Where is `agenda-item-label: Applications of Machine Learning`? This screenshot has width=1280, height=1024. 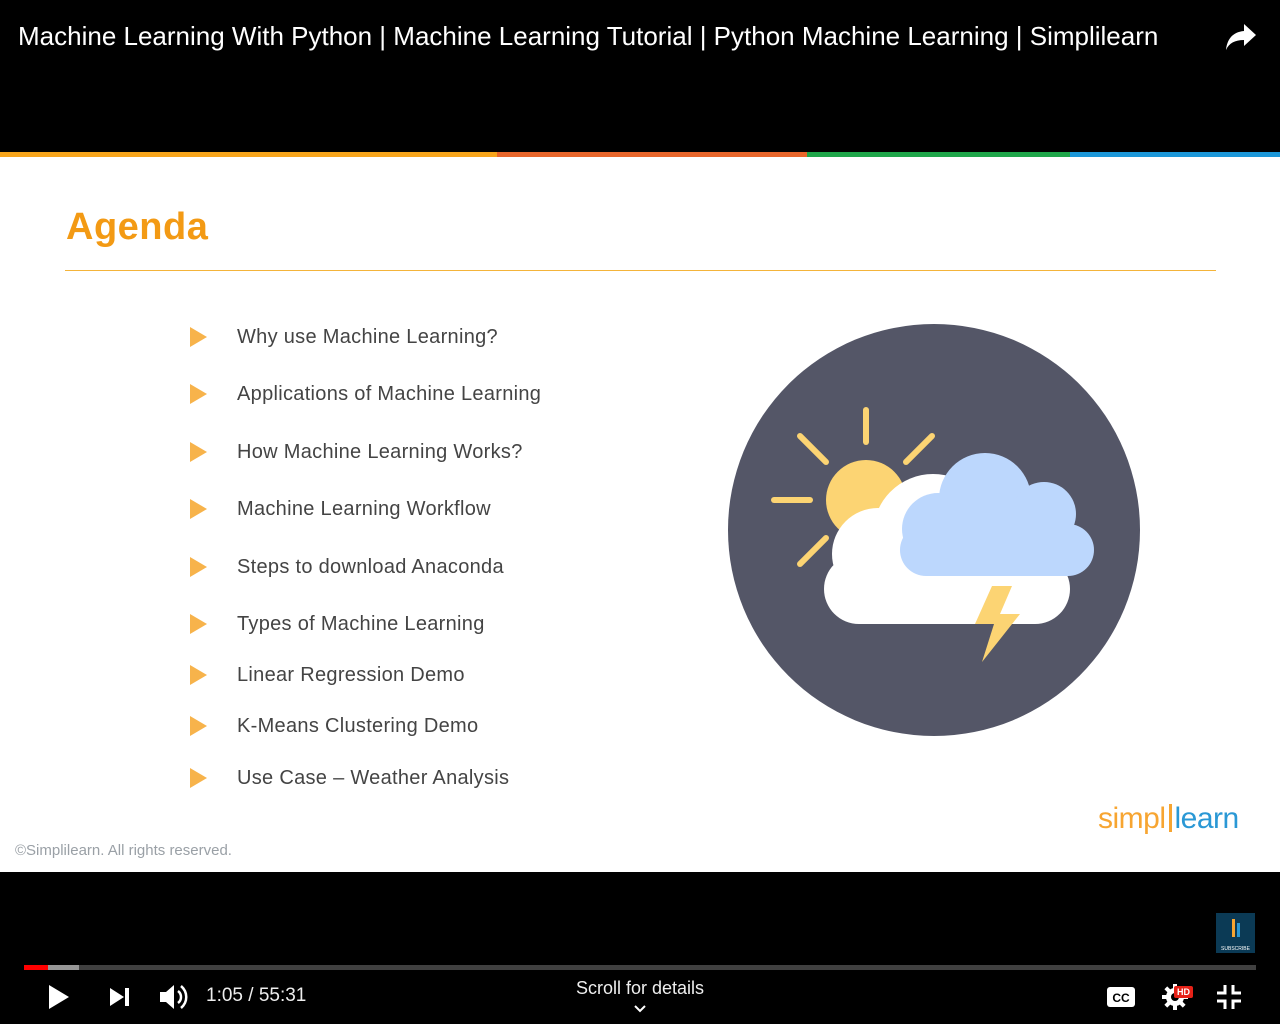
agenda-item-label: Applications of Machine Learning is located at coordinates (389, 393).